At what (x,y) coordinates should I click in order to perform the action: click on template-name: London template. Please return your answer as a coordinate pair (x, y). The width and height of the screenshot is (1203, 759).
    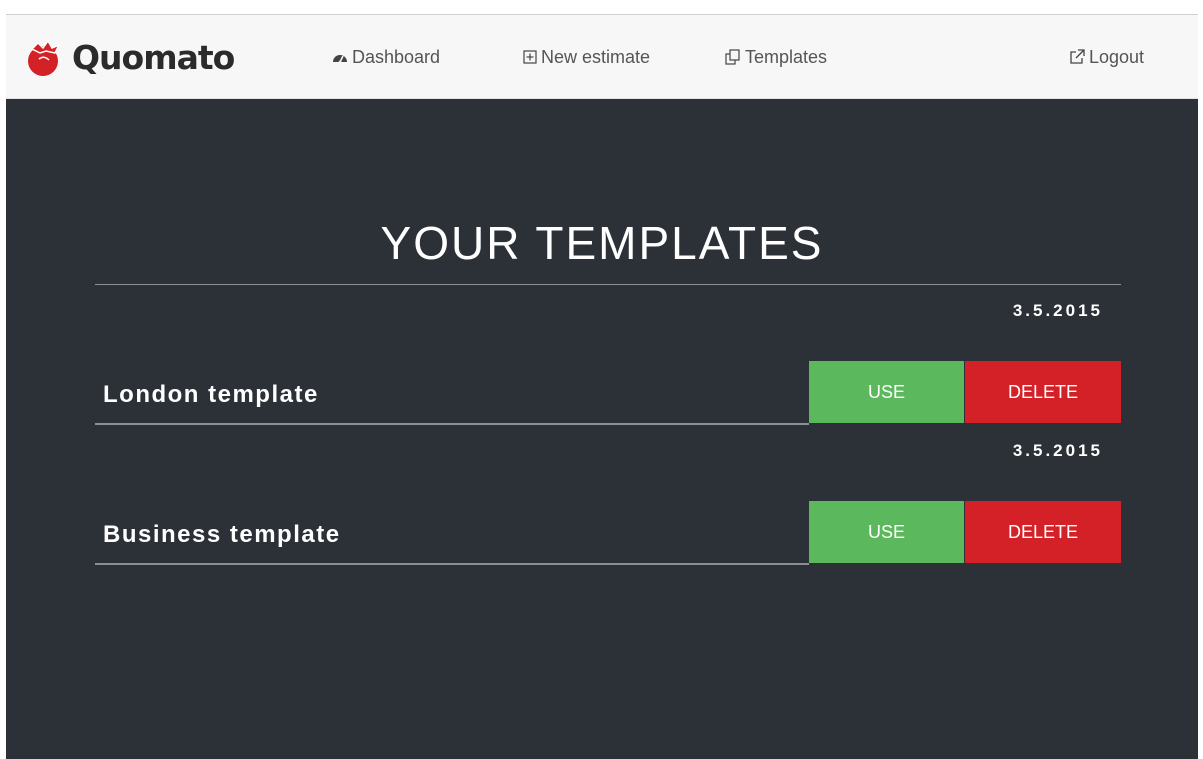
    Looking at the image, I should click on (211, 394).